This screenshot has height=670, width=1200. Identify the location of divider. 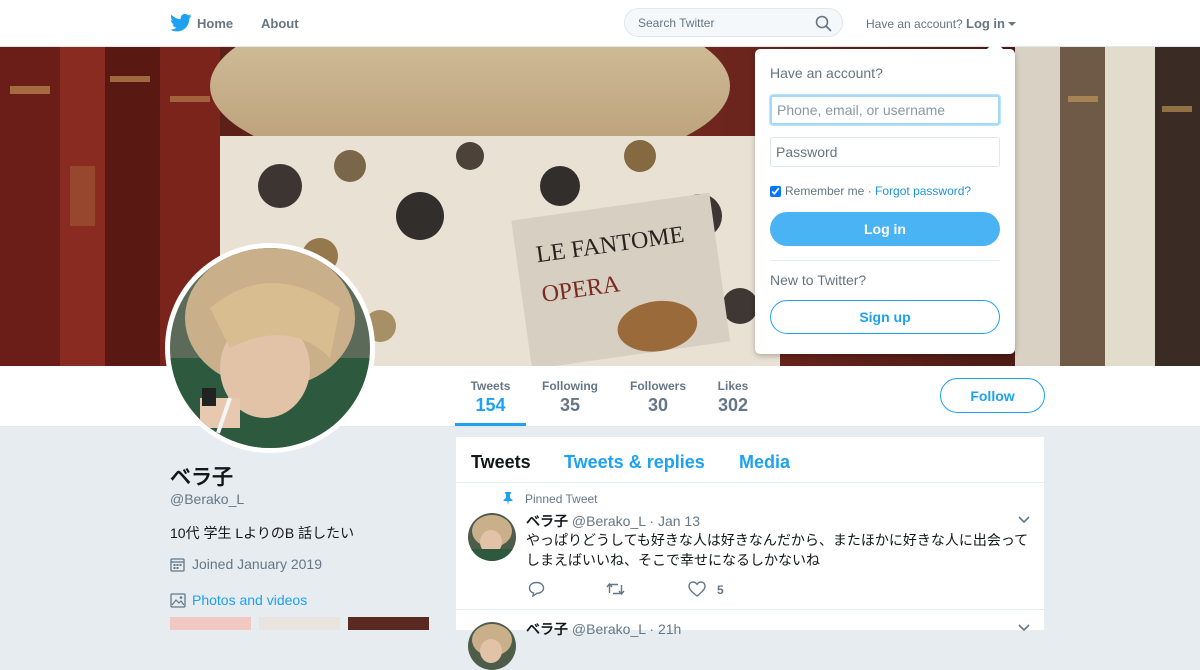
(885, 260).